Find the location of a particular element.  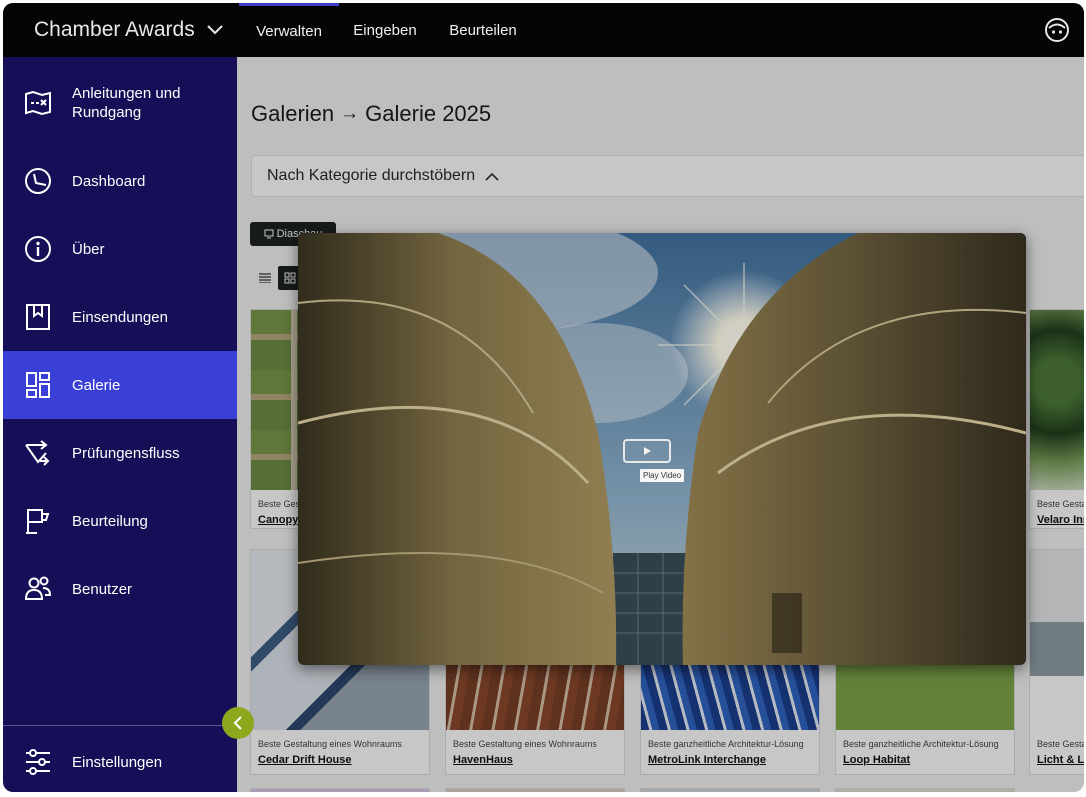

sidebar-item-label: Prüfungensfluss is located at coordinates (126, 453).